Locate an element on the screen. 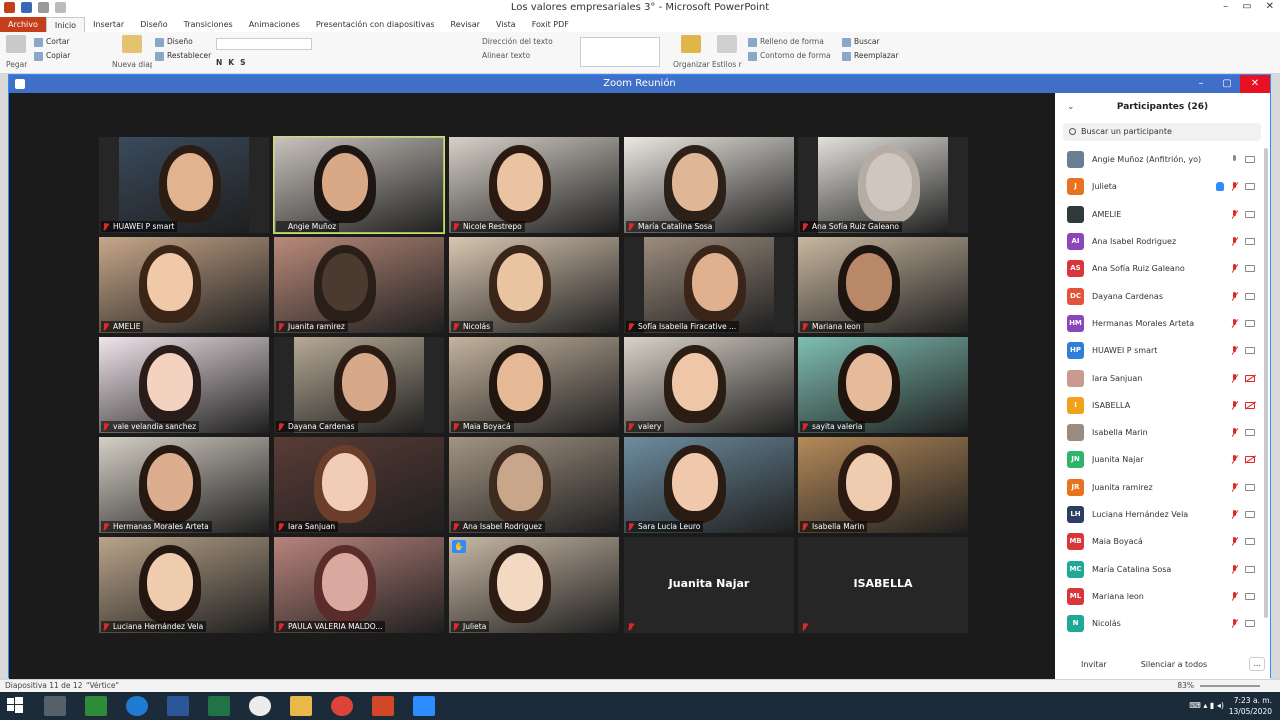 The image size is (1280, 720). participant-row: AI Ana Isabel Rodriguez is located at coordinates (1160, 241).